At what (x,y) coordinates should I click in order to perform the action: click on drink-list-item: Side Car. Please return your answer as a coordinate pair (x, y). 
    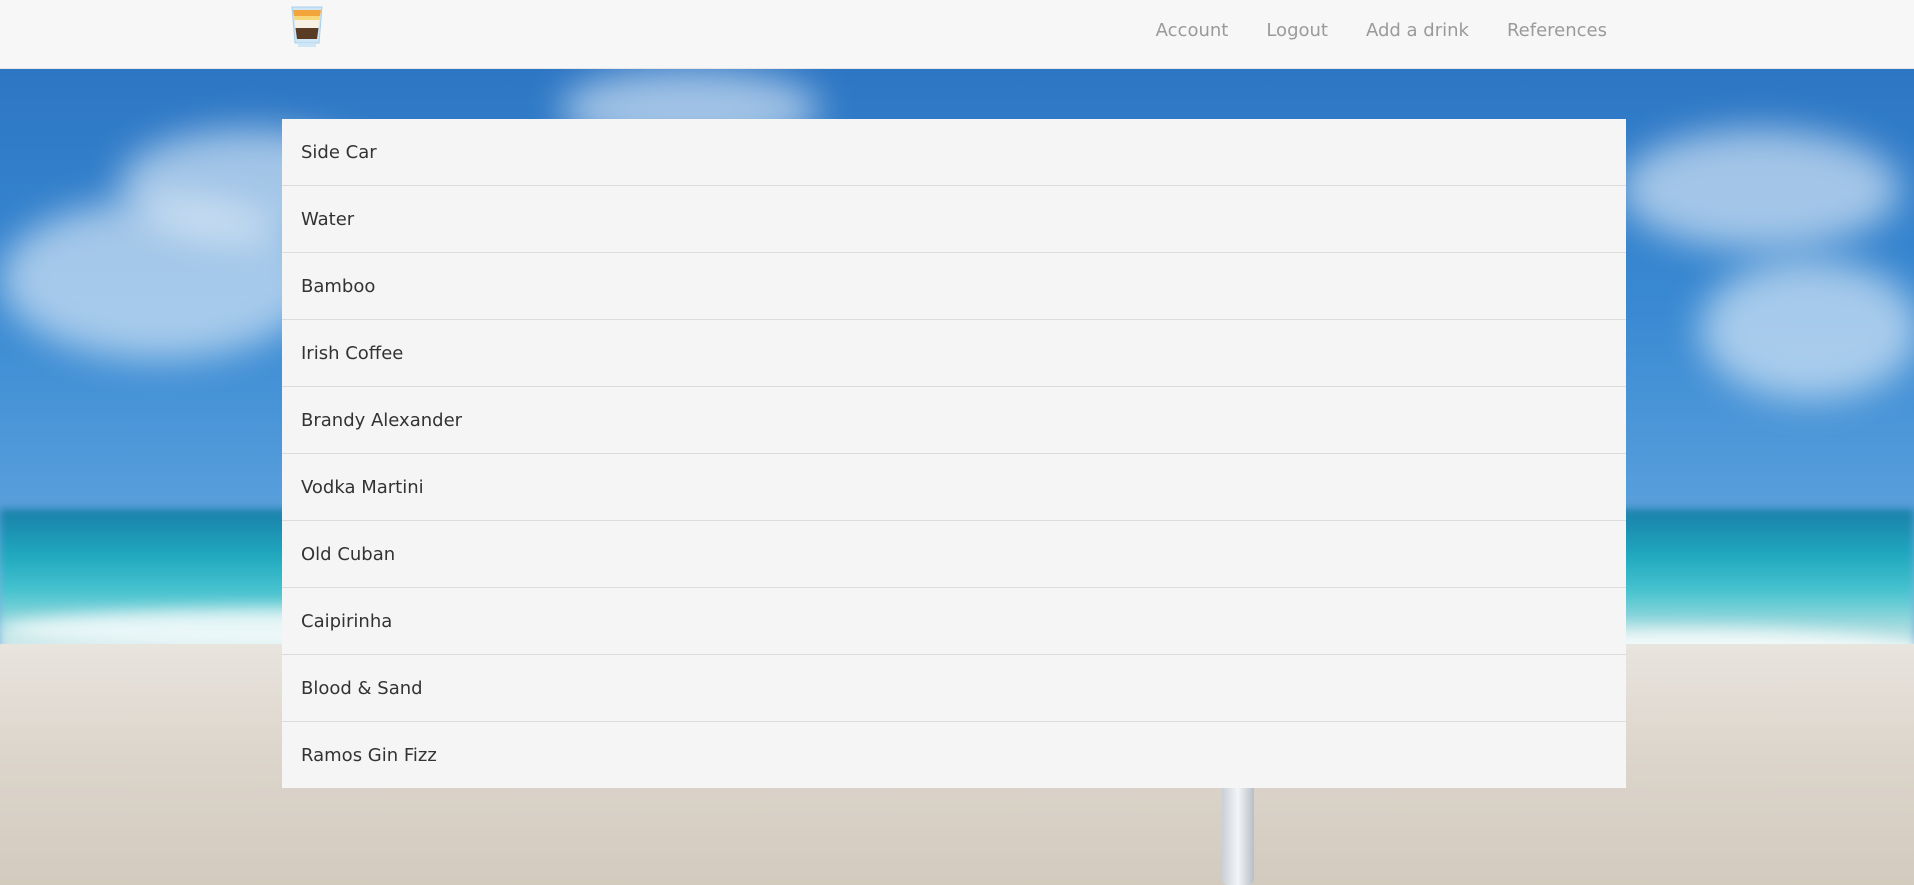
    Looking at the image, I should click on (954, 152).